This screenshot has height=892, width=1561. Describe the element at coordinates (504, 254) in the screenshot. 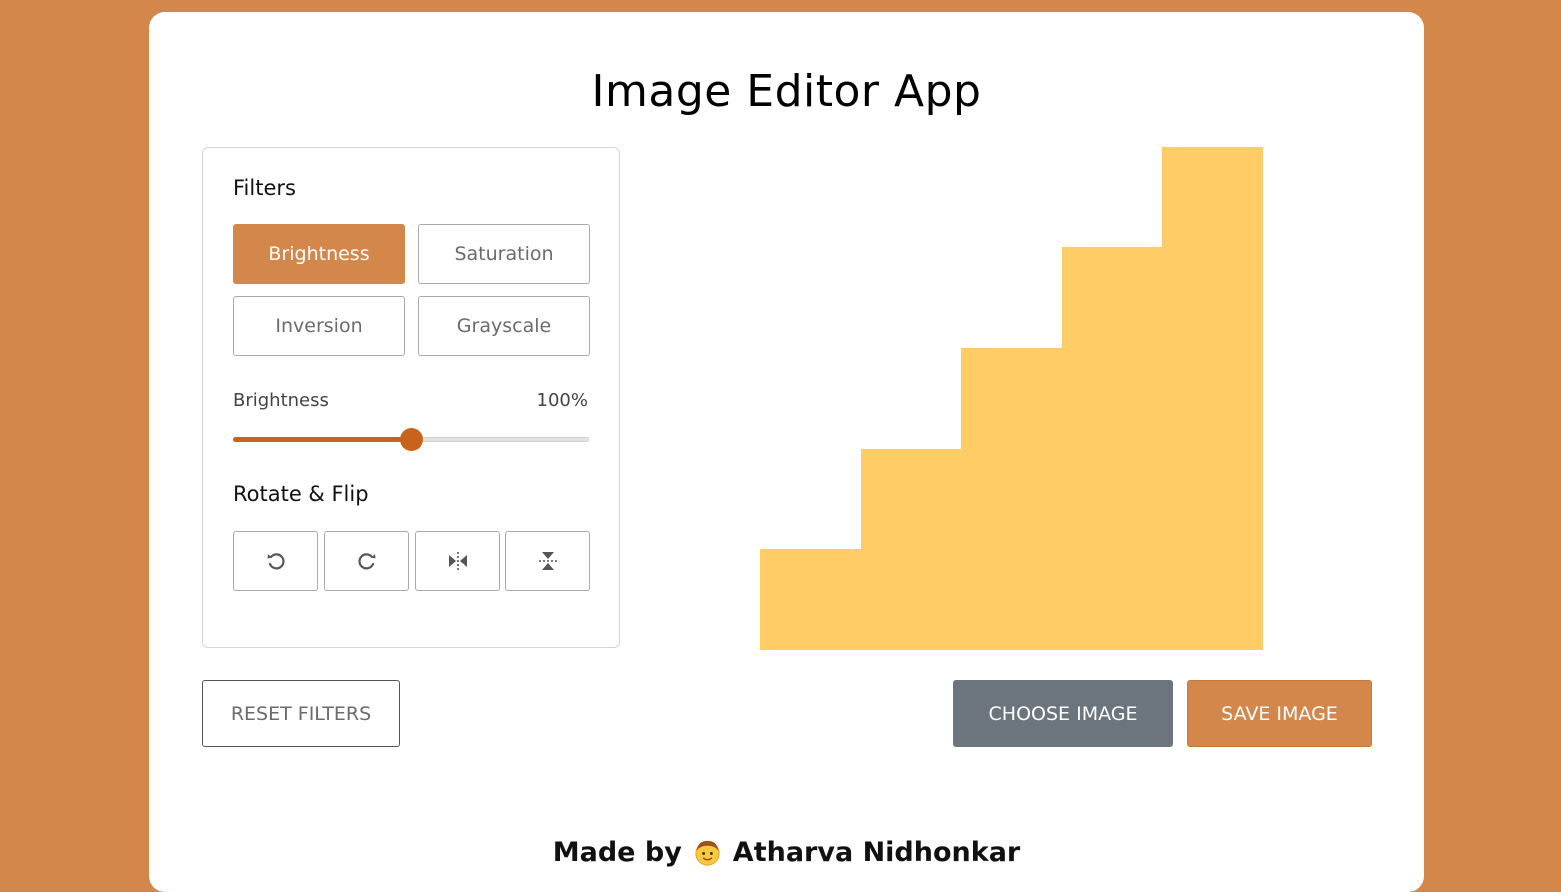

I see `filter-saturation-button: Saturation` at that location.